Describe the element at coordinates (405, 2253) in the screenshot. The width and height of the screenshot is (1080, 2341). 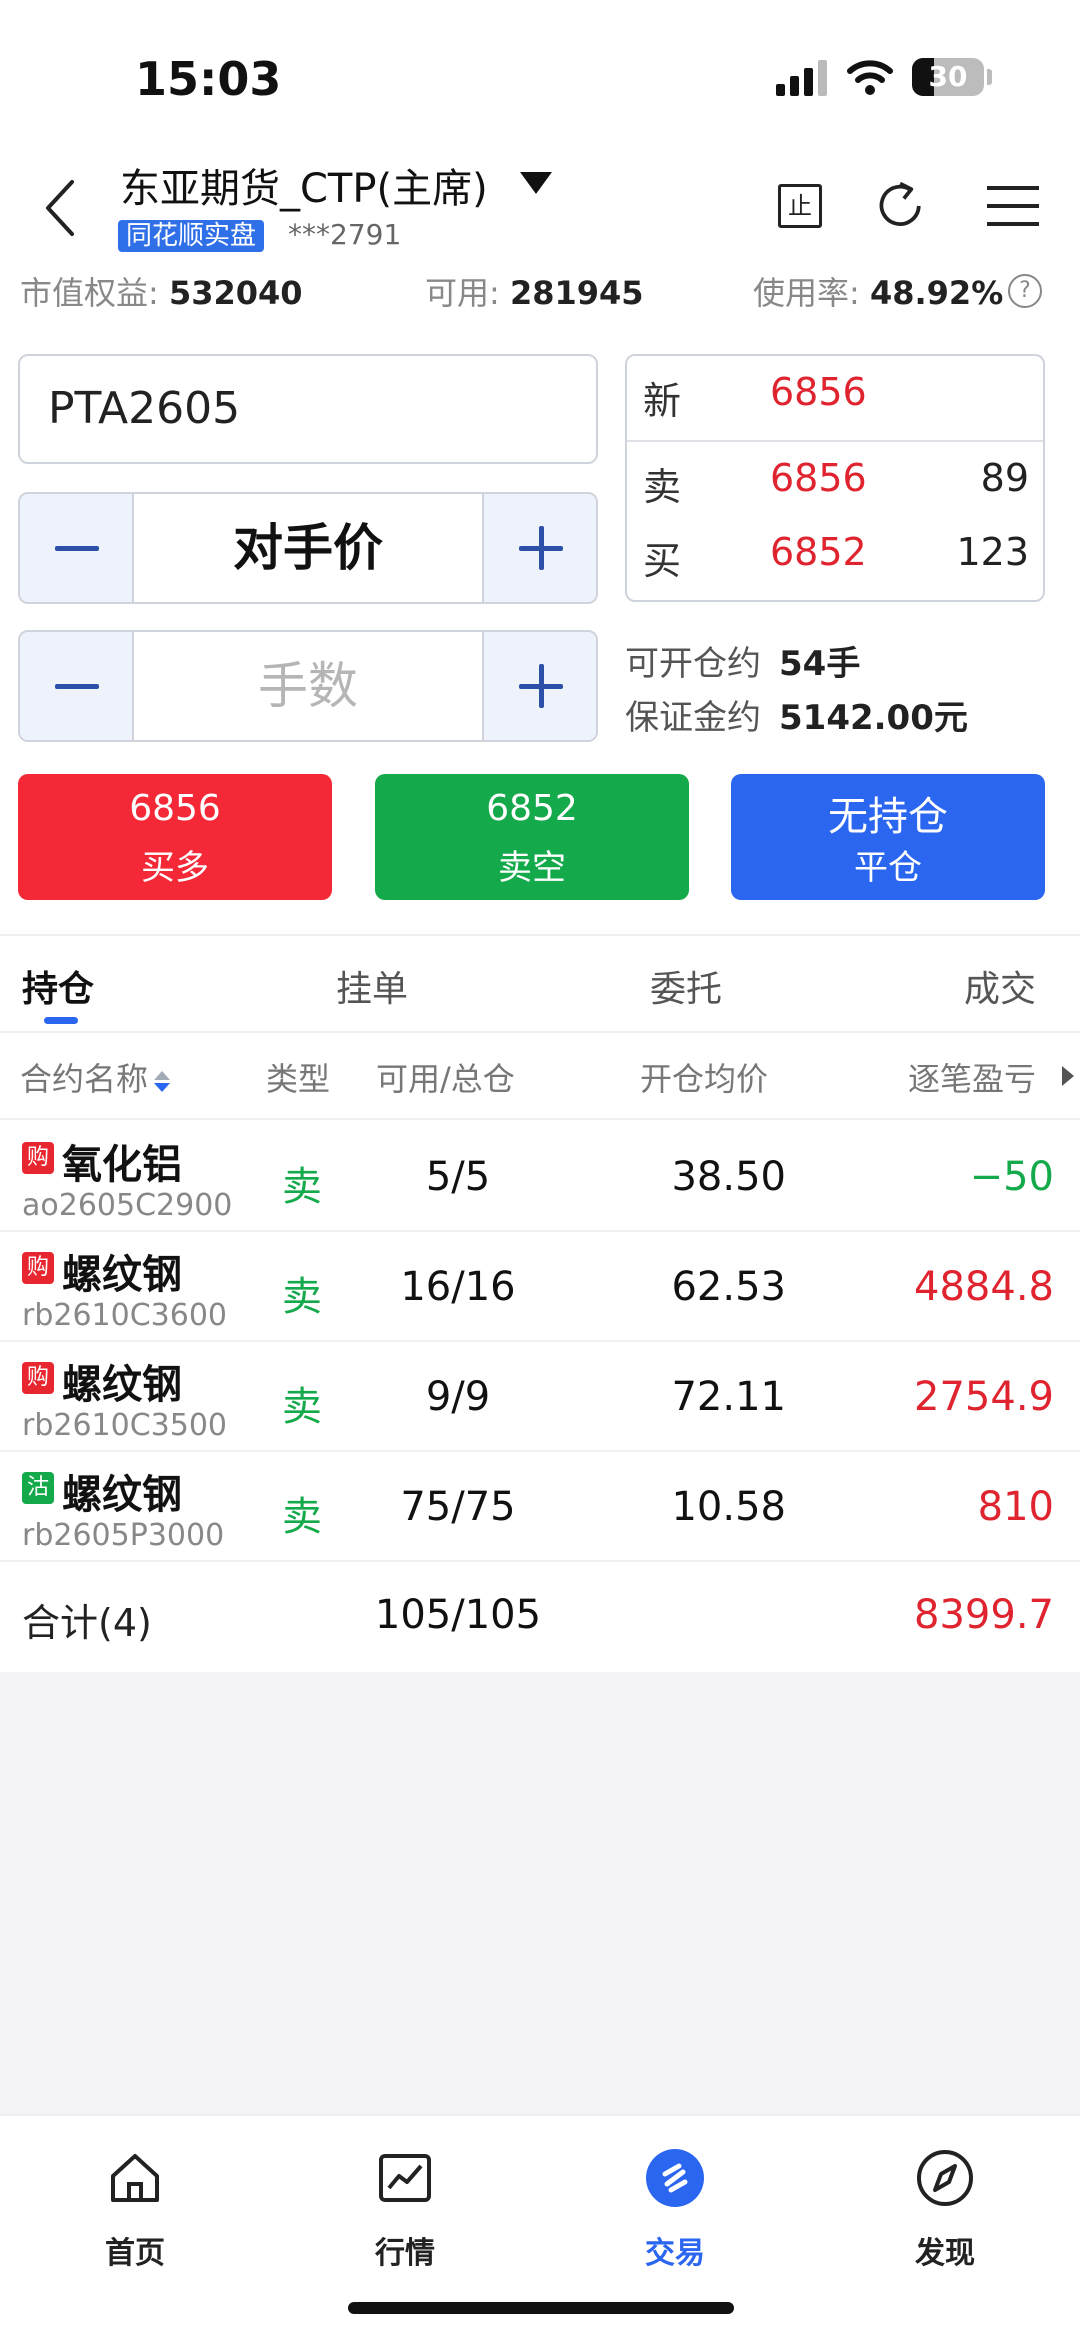
I see `nav-market-label: 行情` at that location.